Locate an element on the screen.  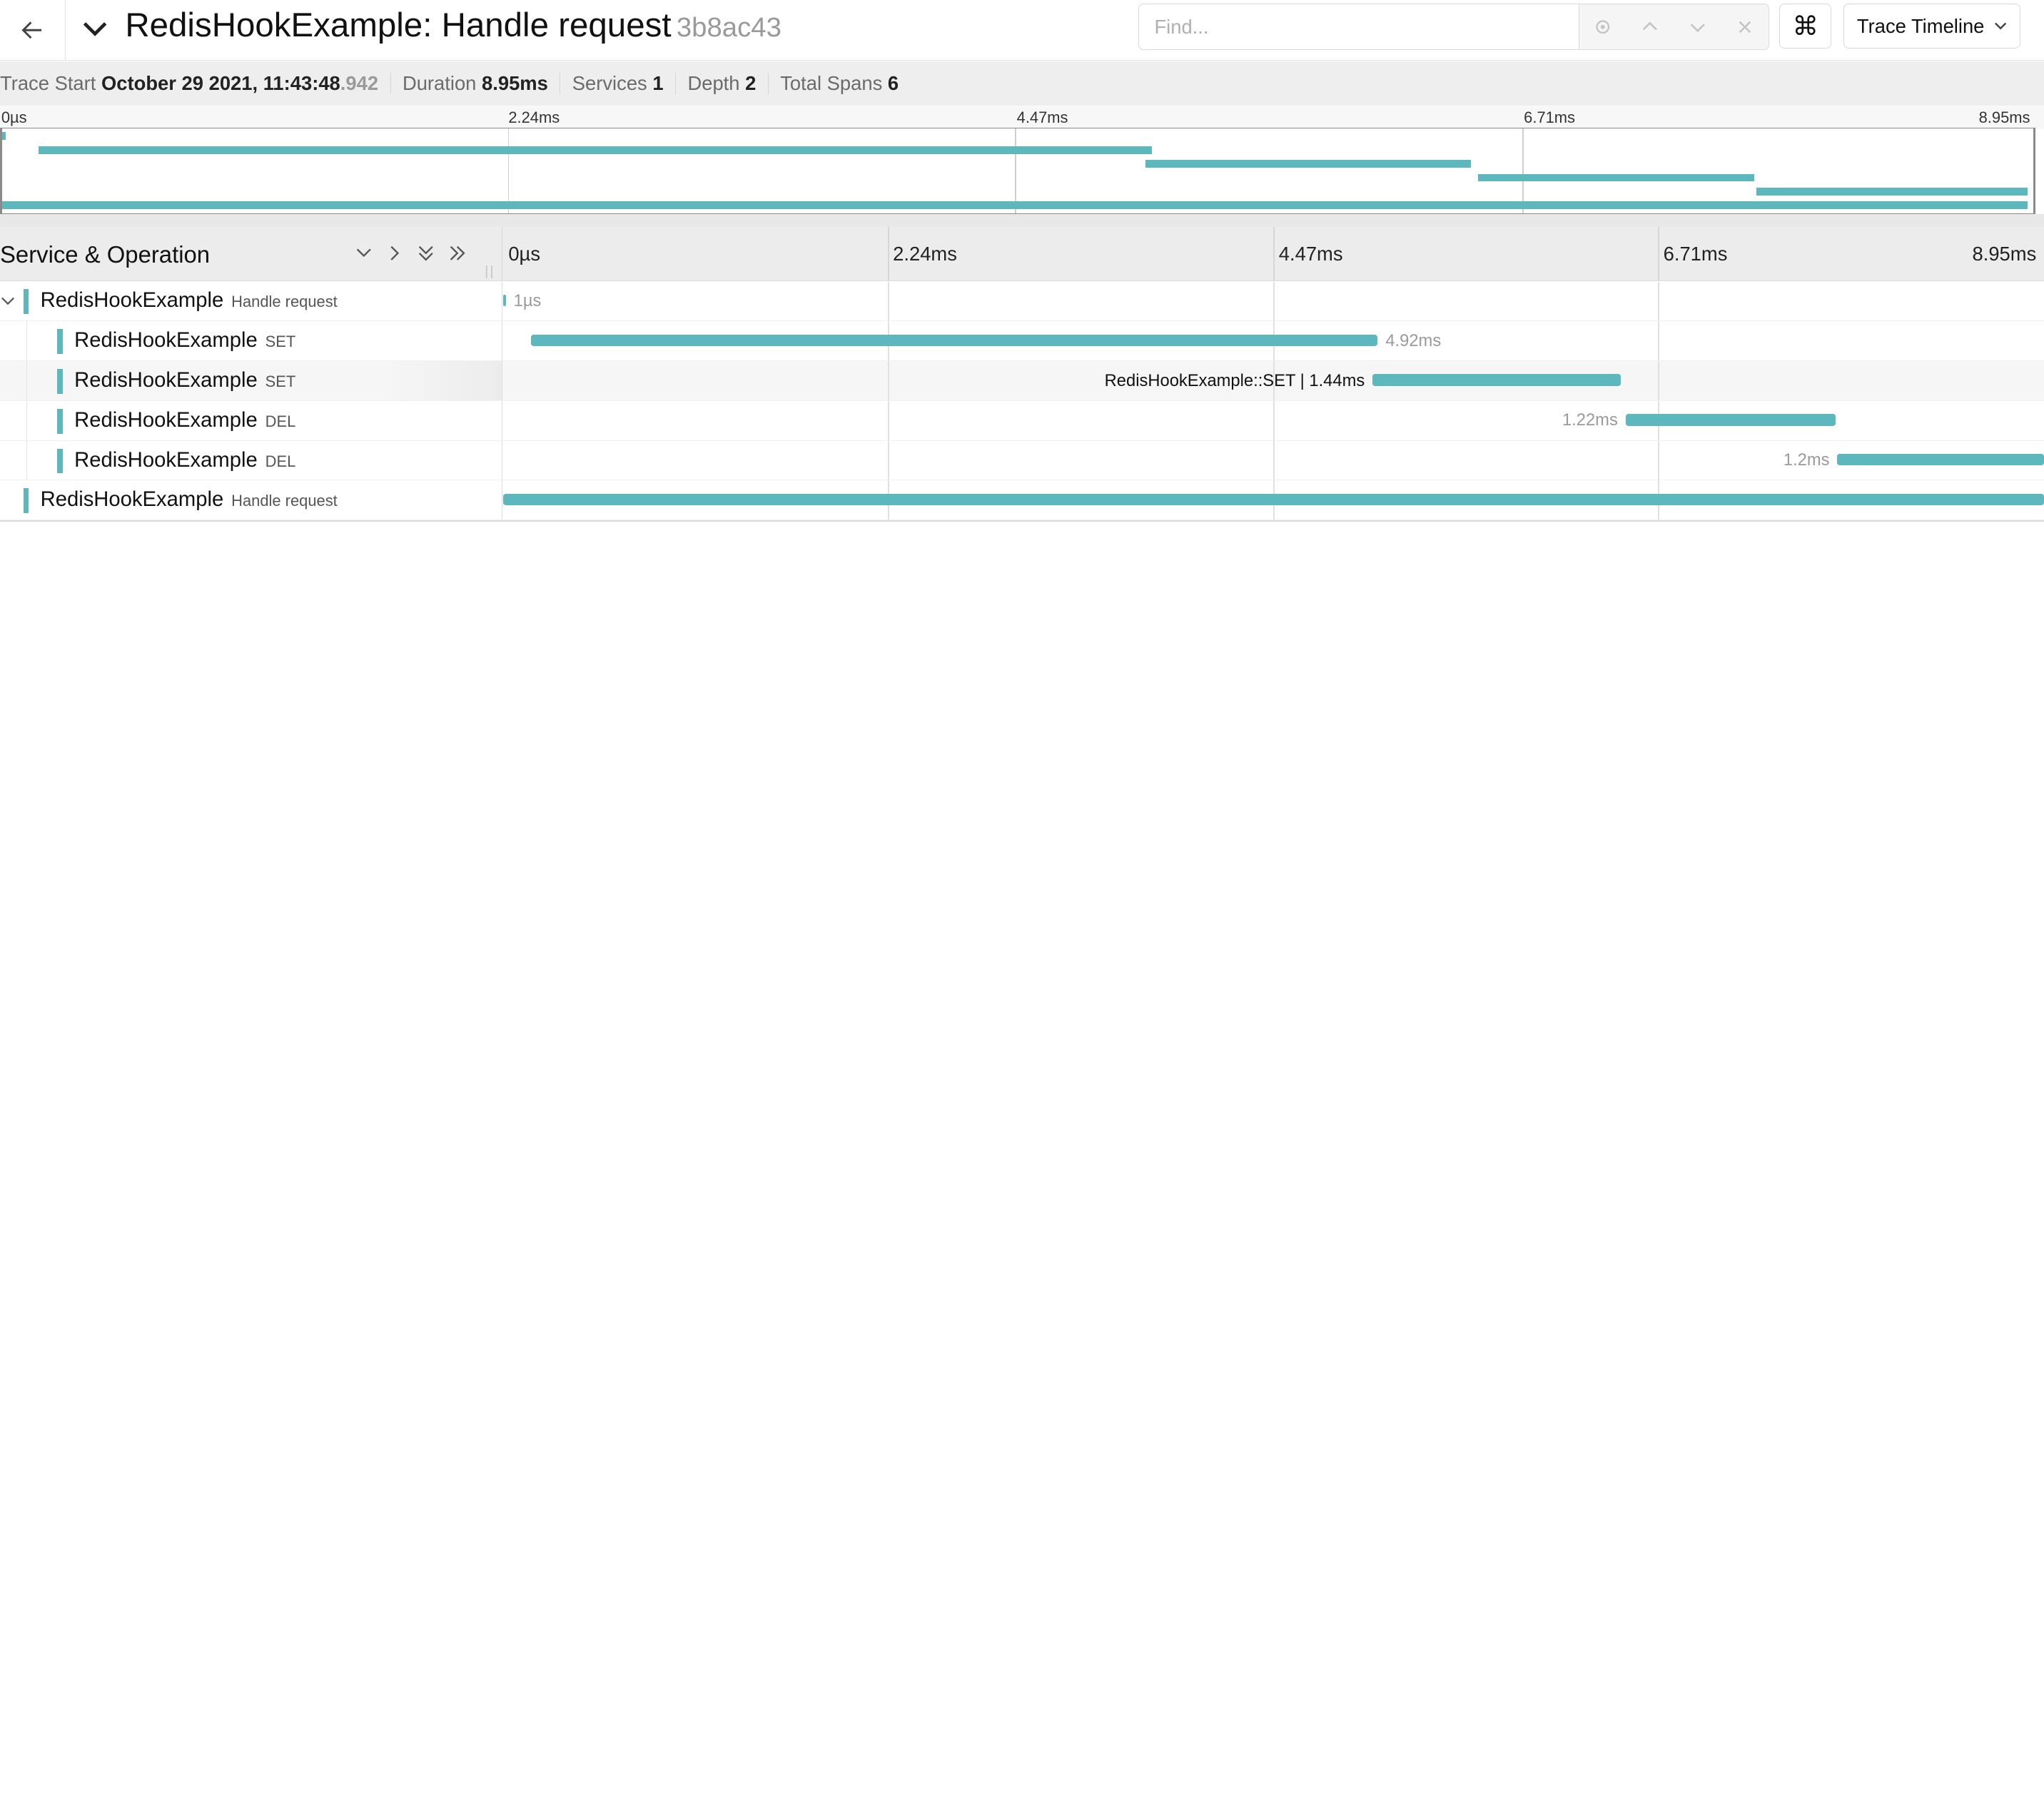
minimap-tick: 6.71ms is located at coordinates (1550, 117).